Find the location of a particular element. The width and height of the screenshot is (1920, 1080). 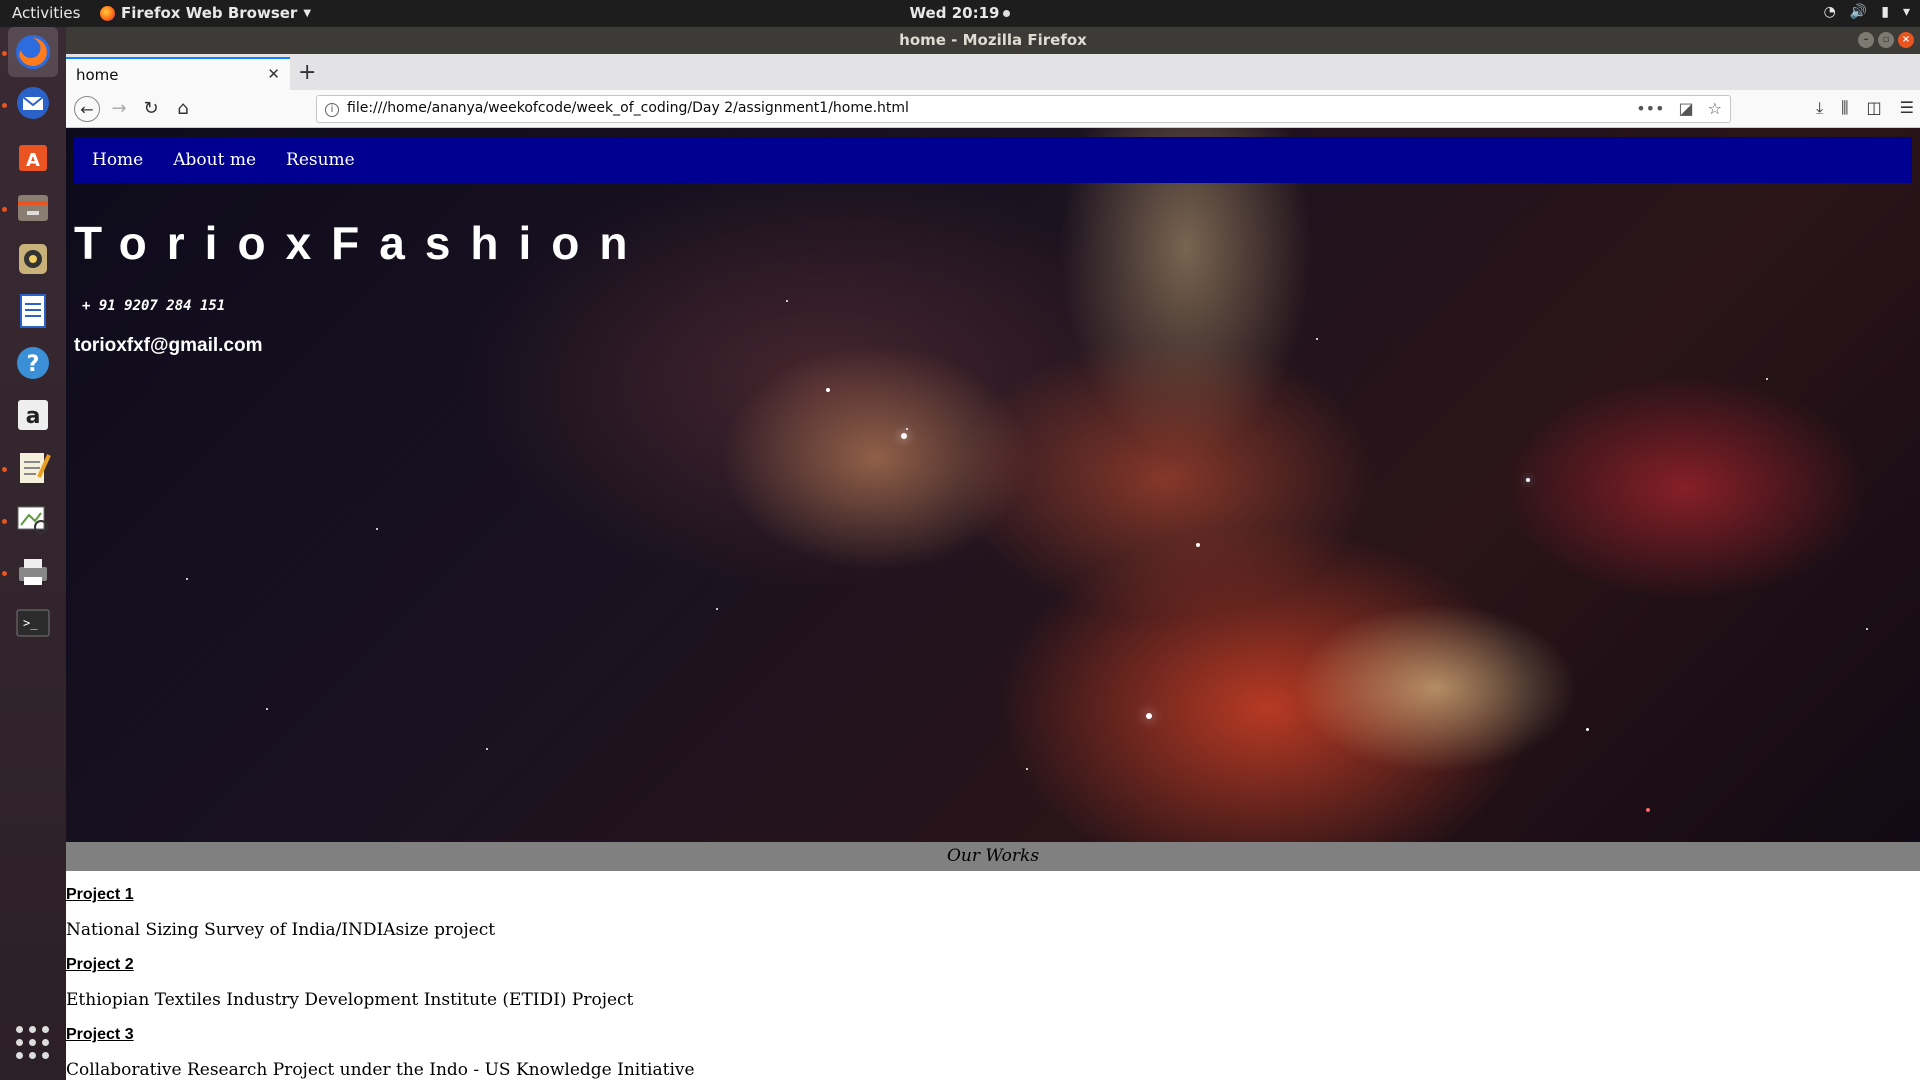

window-controls: – ▫ × is located at coordinates (1886, 40).